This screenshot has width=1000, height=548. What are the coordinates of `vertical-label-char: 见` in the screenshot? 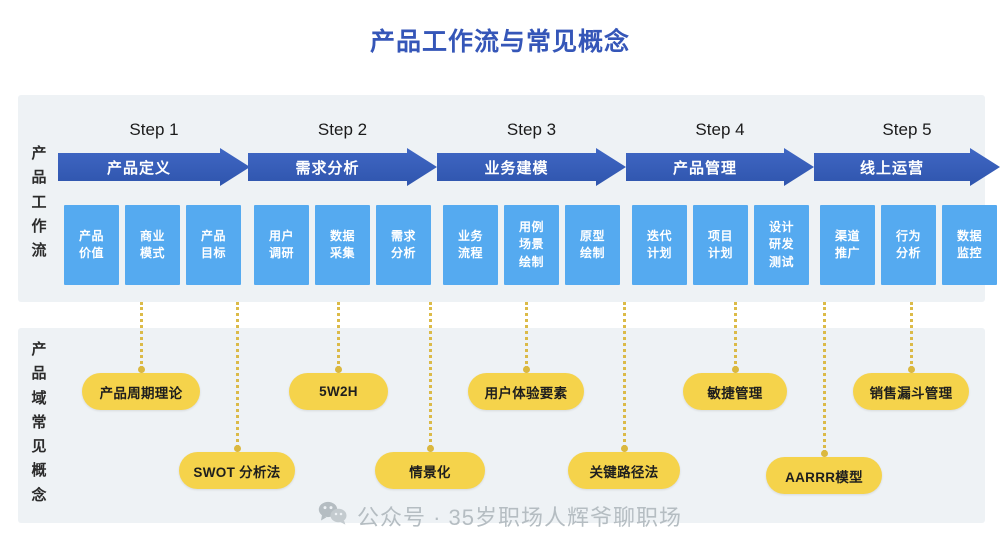 It's located at (39, 447).